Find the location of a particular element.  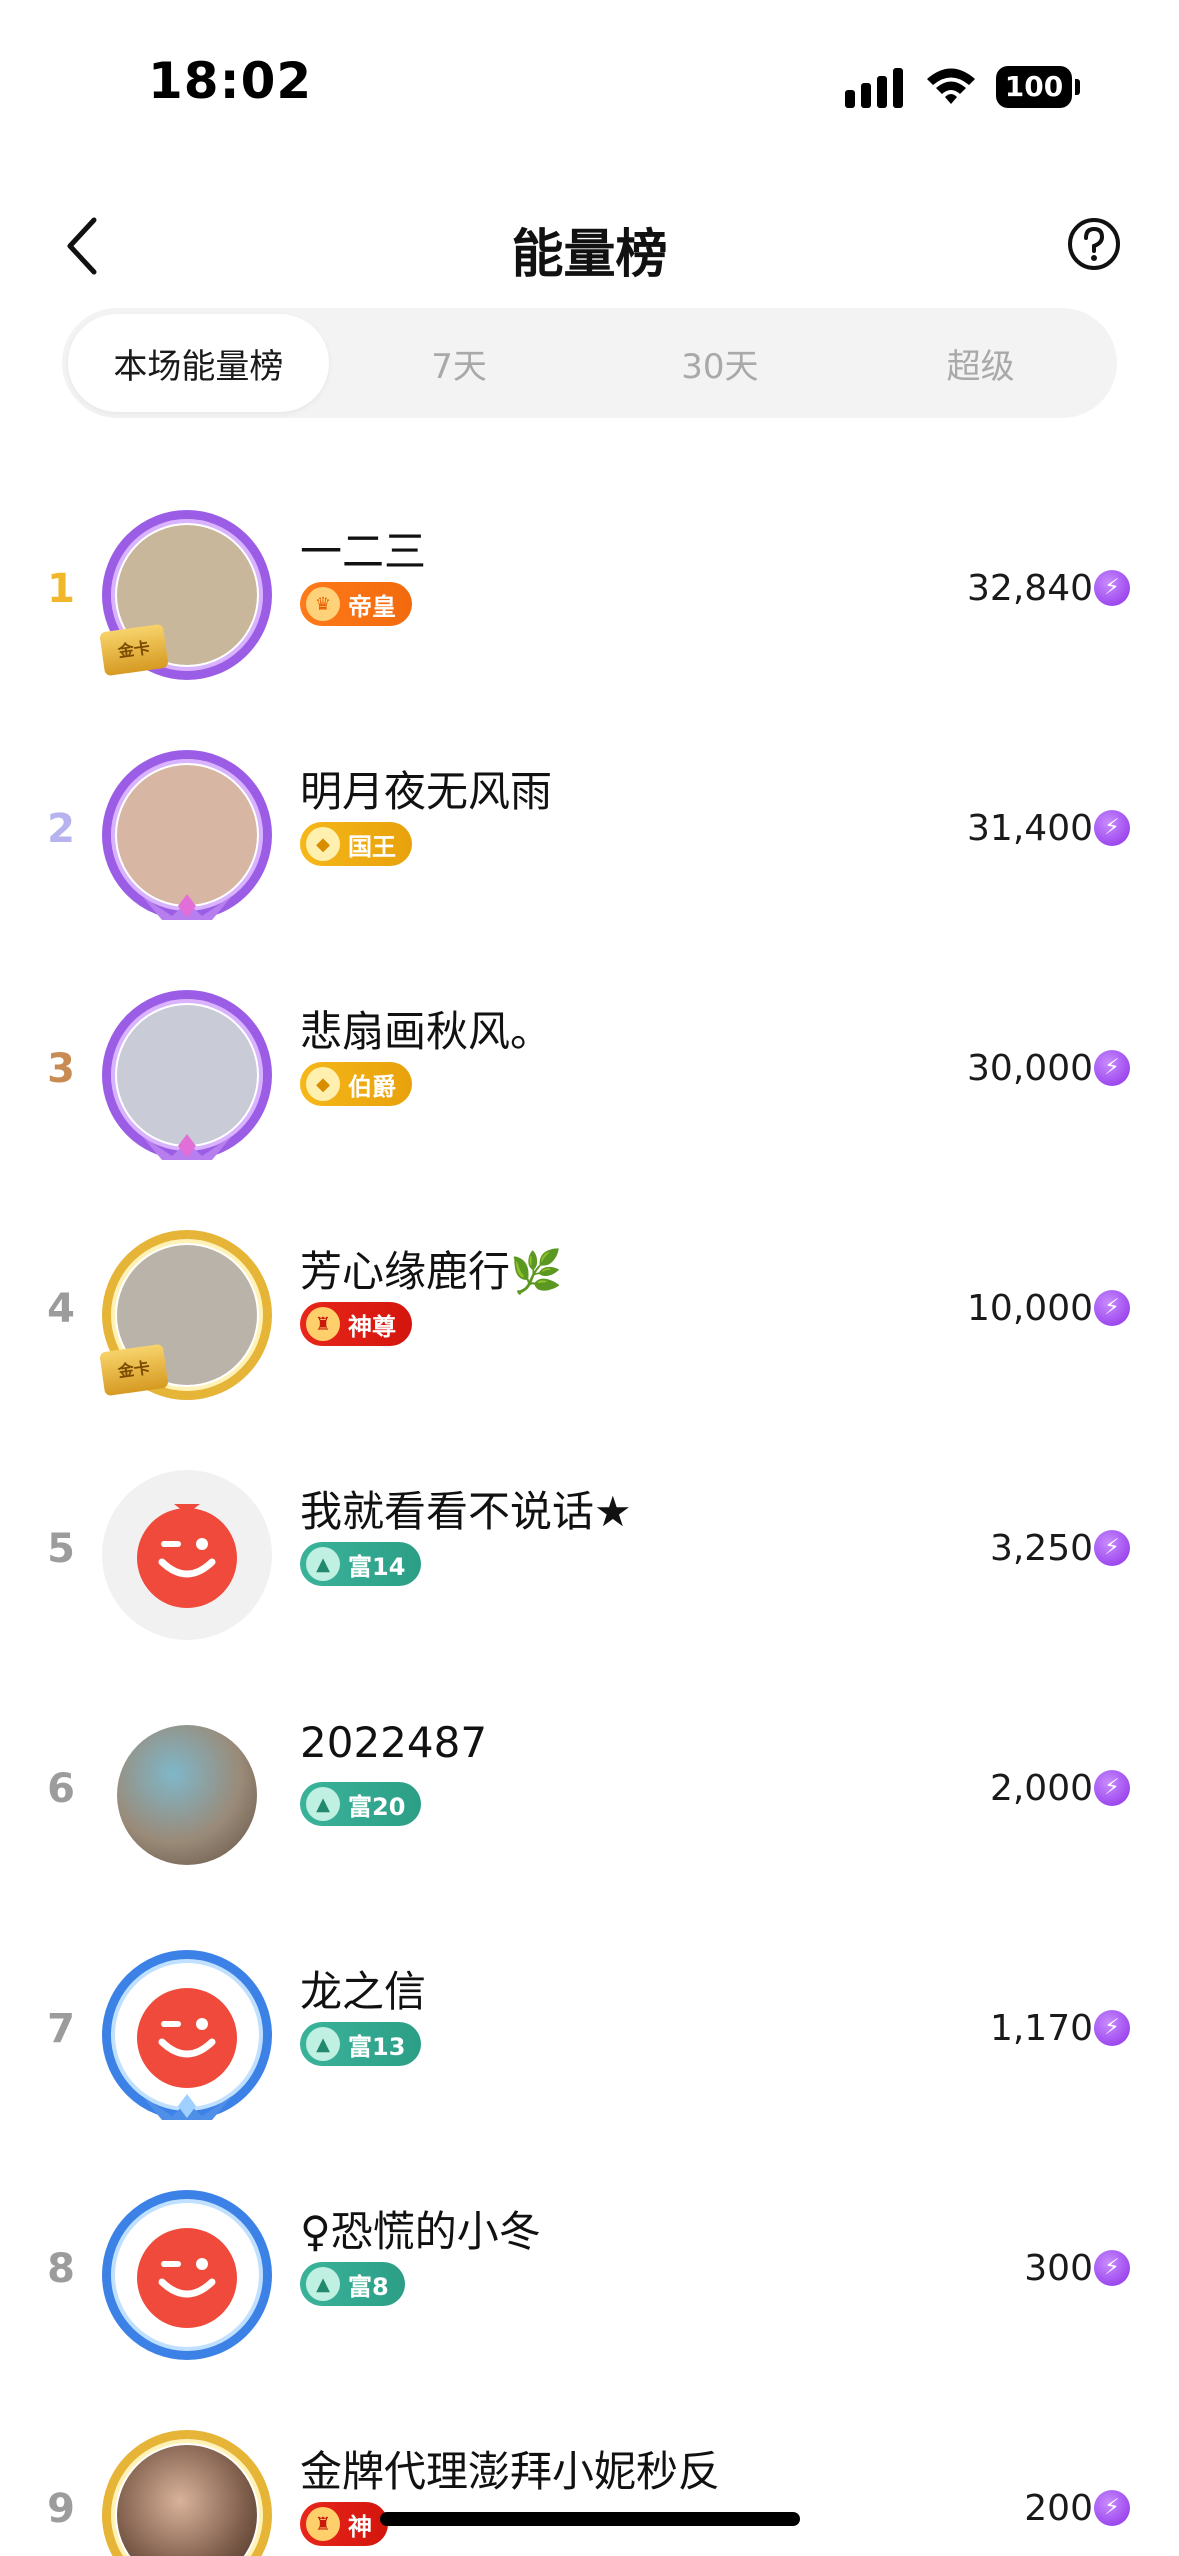

ranking-row: 9 金牌代理澎拜小妮秒反 ♜ 神 200 ⚡ is located at coordinates (589, 2473).